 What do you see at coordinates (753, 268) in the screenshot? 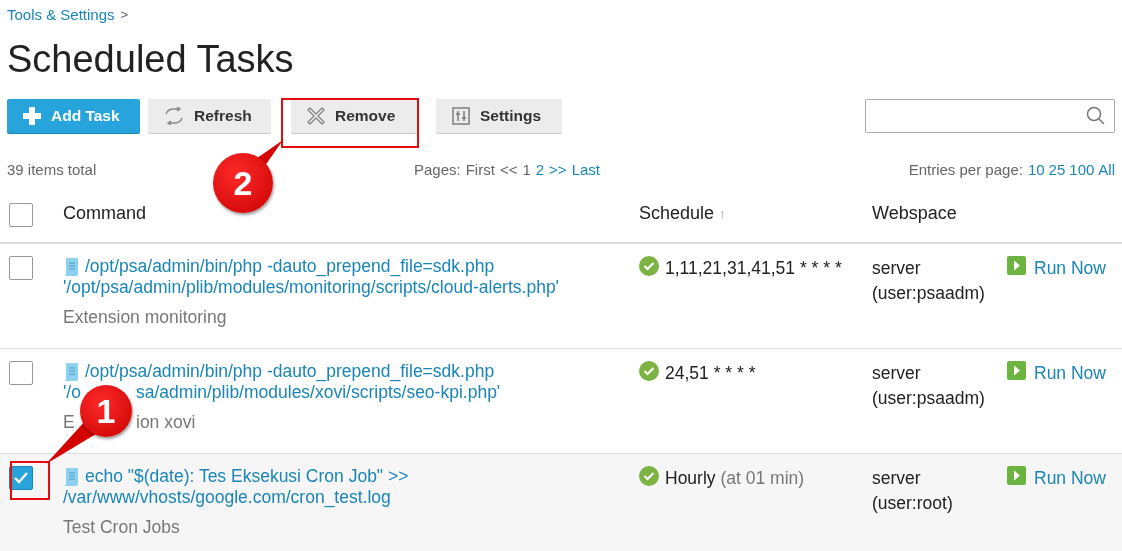
I see `schedule-text: 1,11,21,31,41,51 * * * *` at bounding box center [753, 268].